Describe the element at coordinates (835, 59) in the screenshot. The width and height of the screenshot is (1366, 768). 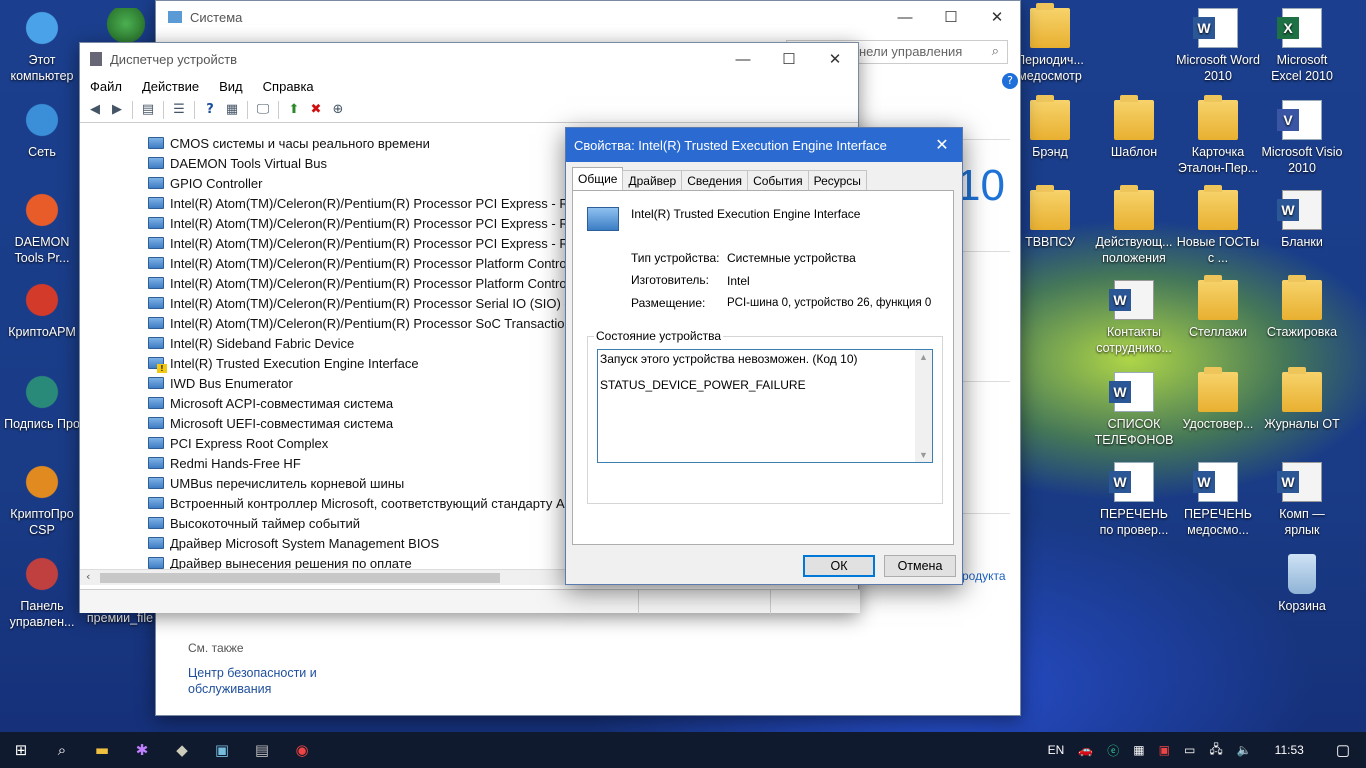
I see `devmgr-close-button: ✕` at that location.